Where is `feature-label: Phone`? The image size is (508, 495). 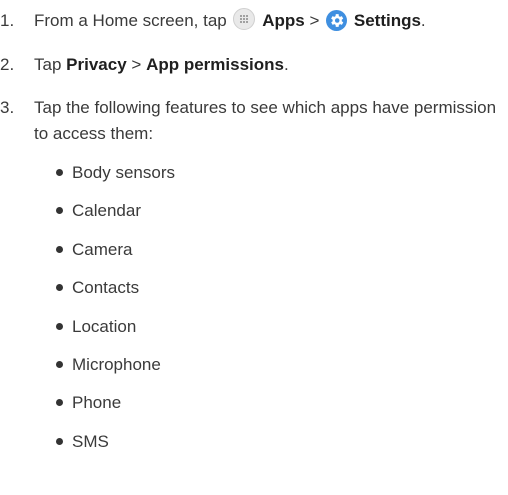
feature-label: Phone is located at coordinates (97, 403).